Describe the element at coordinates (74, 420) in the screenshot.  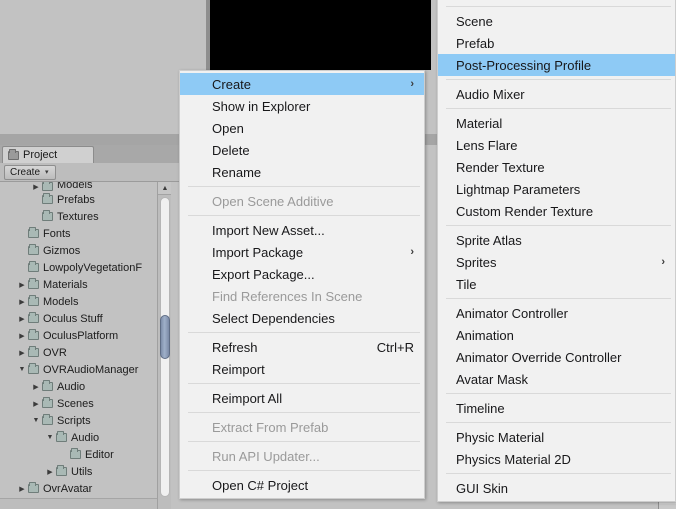
I see `tree-item-label: Scripts` at that location.